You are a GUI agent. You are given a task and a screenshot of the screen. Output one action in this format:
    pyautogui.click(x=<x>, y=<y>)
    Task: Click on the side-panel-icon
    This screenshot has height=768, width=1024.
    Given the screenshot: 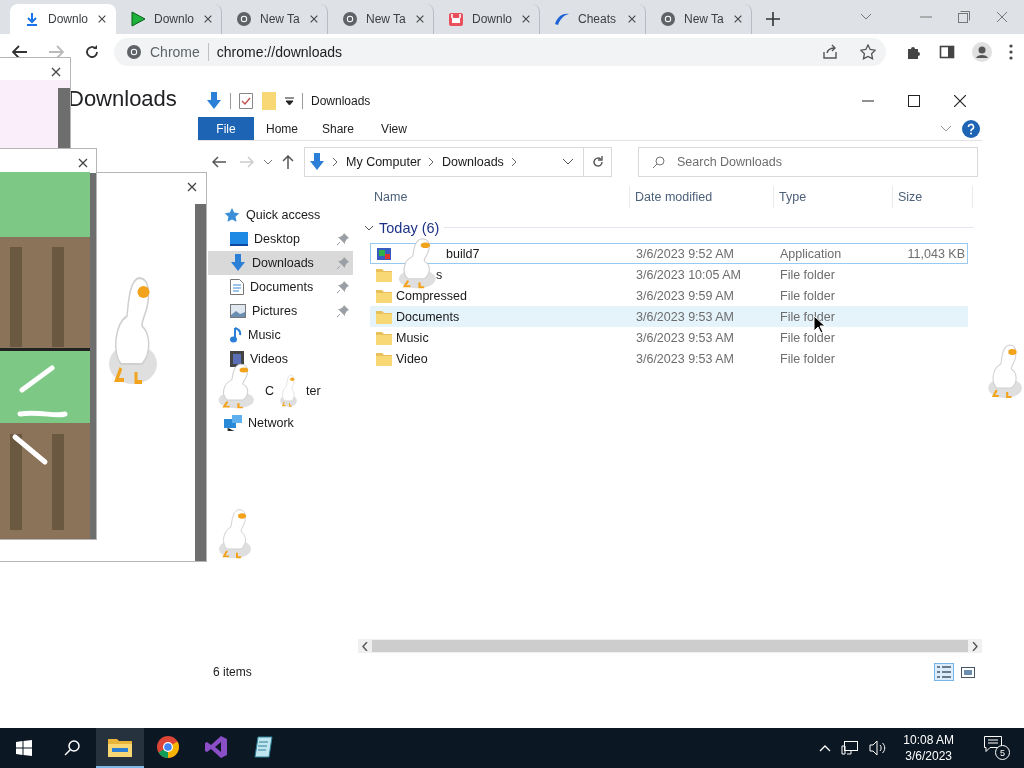 What is the action you would take?
    pyautogui.click(x=947, y=52)
    